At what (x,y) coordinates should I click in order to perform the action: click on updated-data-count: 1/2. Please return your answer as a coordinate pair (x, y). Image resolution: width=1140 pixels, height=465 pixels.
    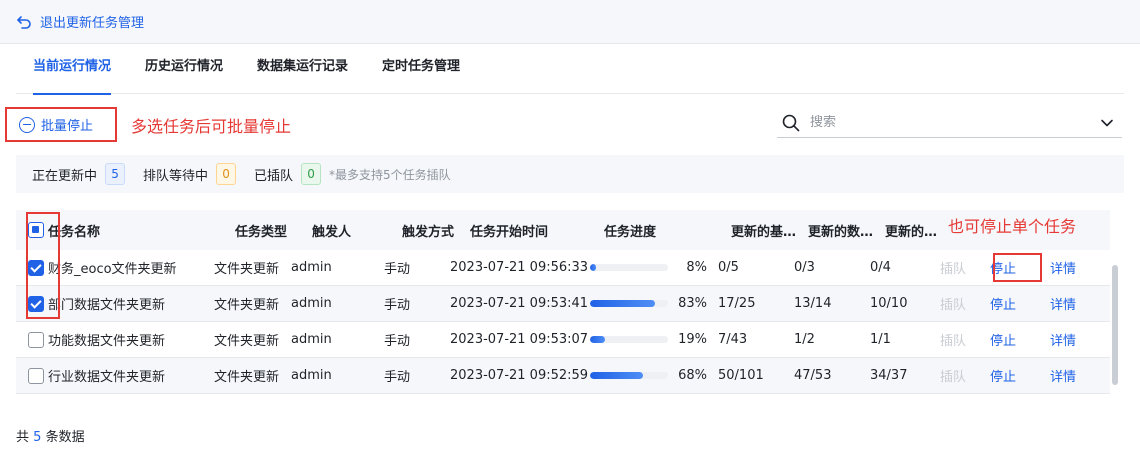
    Looking at the image, I should click on (804, 339).